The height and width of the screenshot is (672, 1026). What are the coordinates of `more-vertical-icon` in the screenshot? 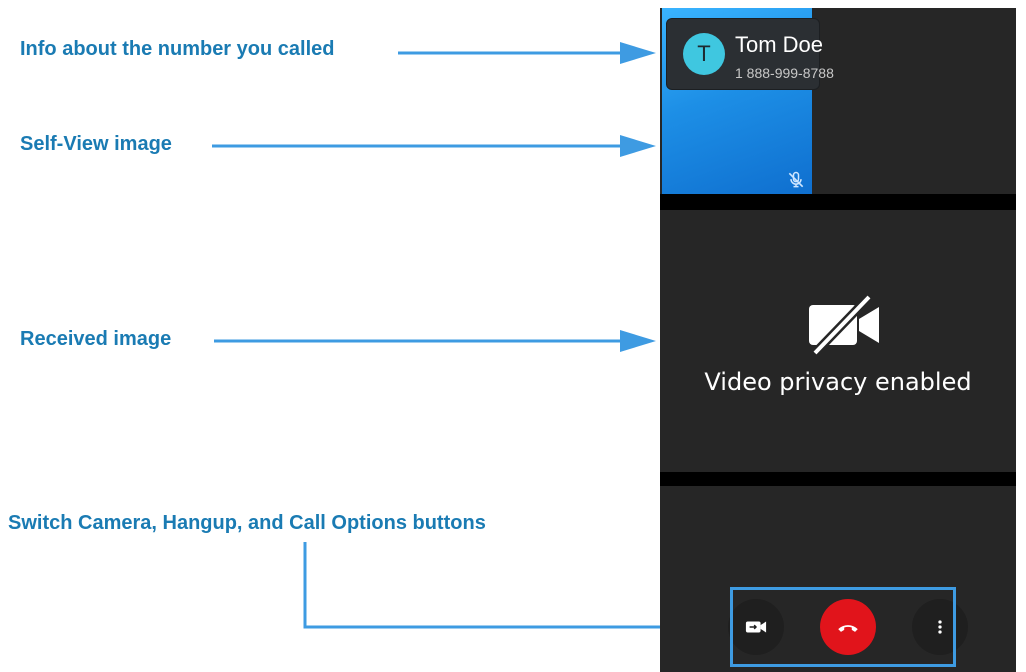 It's located at (940, 627).